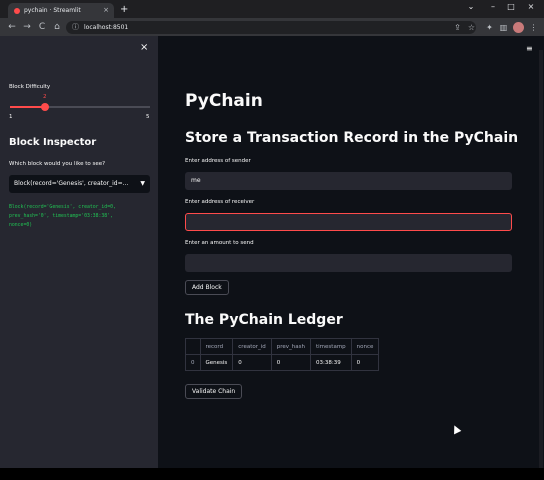 This screenshot has height=480, width=544. What do you see at coordinates (541, 259) in the screenshot?
I see `page-scrollbar` at bounding box center [541, 259].